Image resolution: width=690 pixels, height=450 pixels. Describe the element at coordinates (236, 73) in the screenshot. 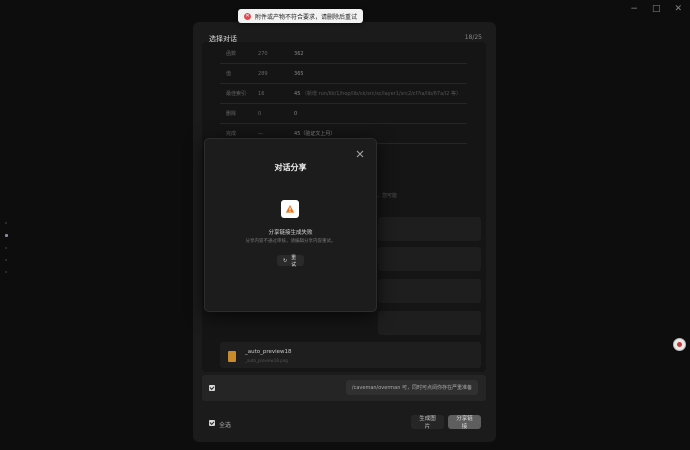

I see `row-key: 值` at that location.